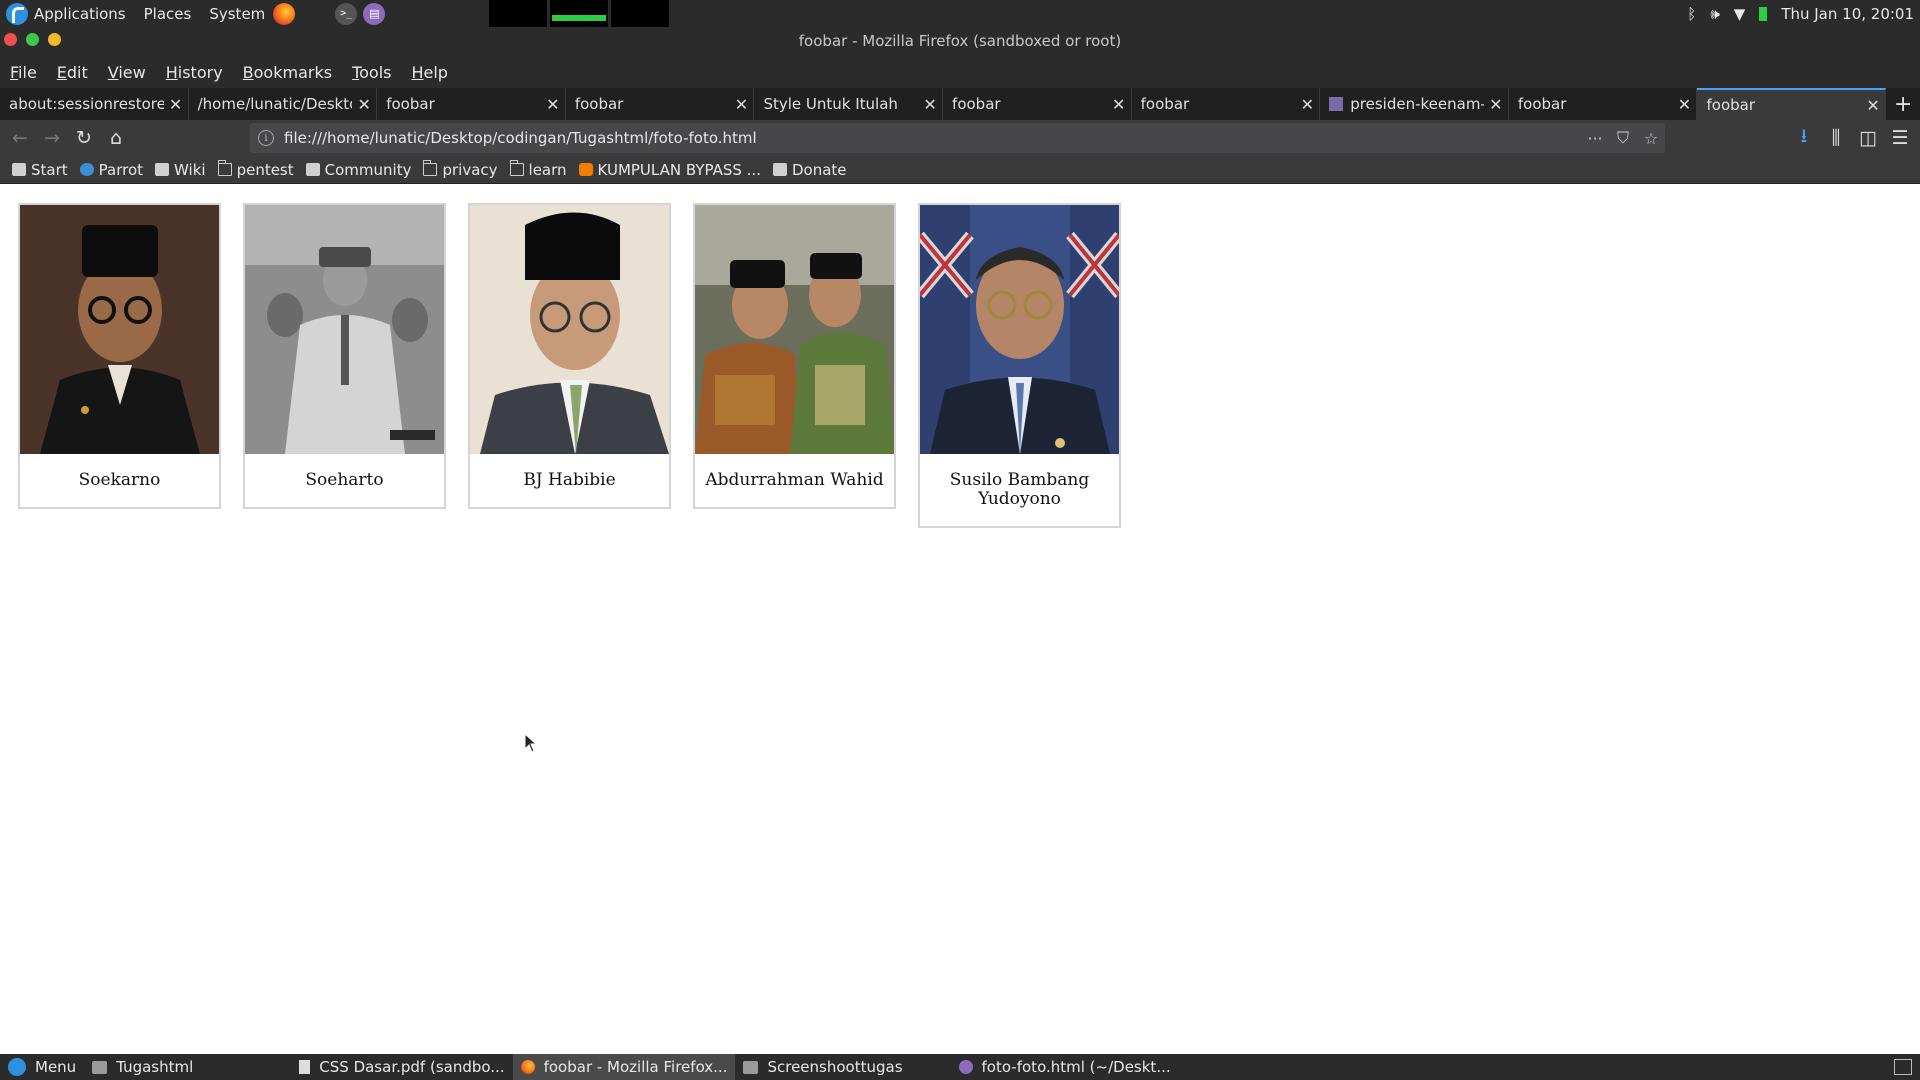  I want to click on gallery-card: Soeharto, so click(344, 356).